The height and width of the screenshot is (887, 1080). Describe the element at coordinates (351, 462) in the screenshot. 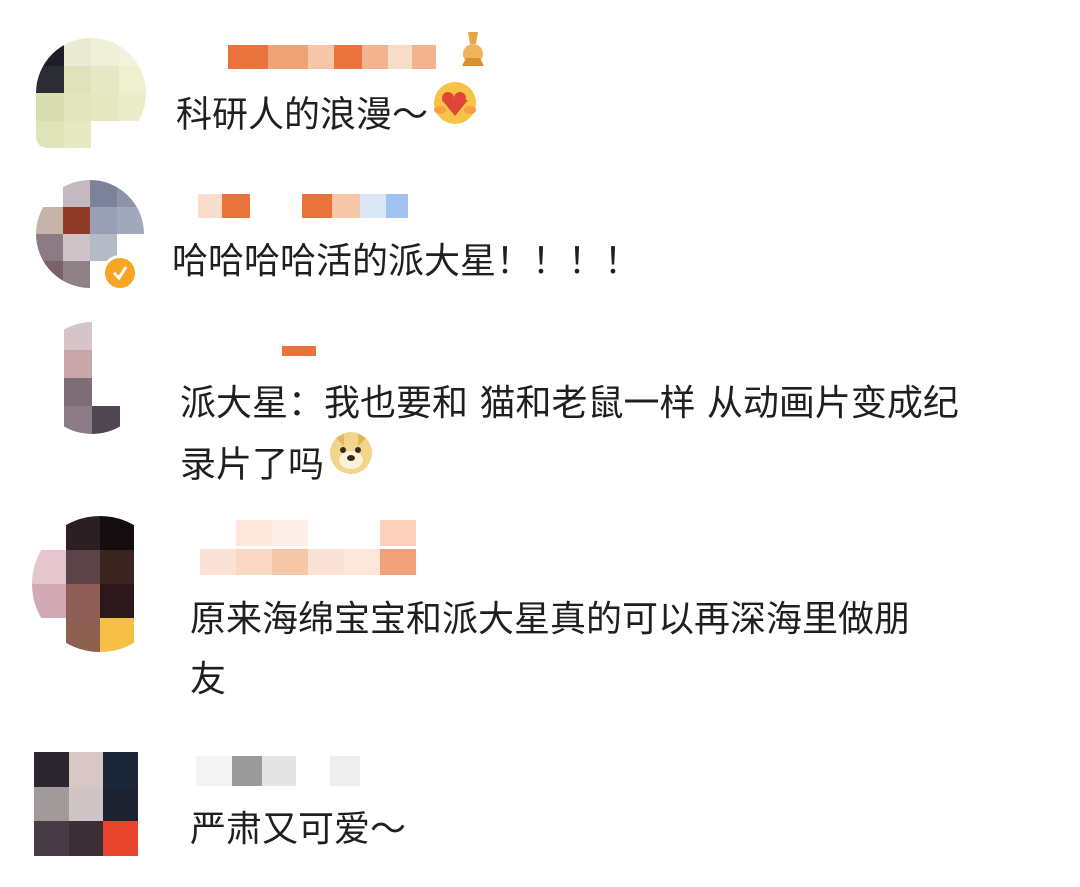

I see `doge-emoji-icon` at that location.